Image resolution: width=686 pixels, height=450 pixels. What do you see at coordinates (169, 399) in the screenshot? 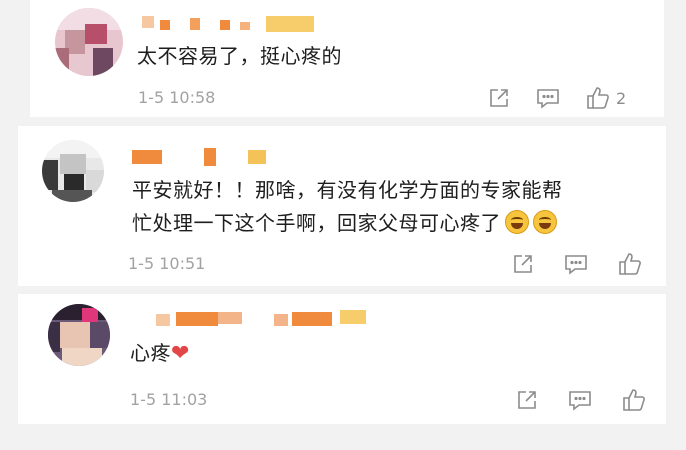
I see `comment-timestamp: 1-5 11:03` at bounding box center [169, 399].